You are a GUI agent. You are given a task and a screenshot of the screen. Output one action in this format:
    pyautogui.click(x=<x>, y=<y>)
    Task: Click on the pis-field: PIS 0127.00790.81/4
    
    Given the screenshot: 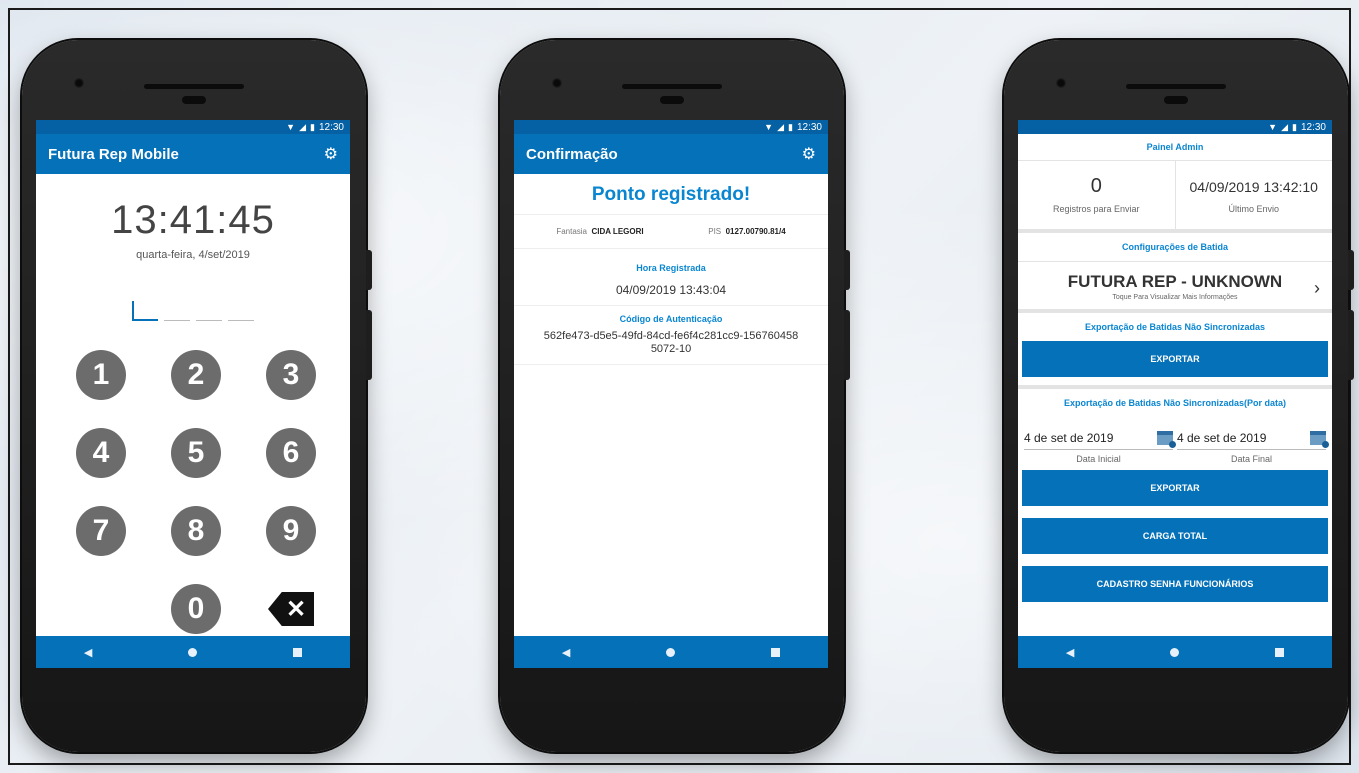 What is the action you would take?
    pyautogui.click(x=746, y=231)
    